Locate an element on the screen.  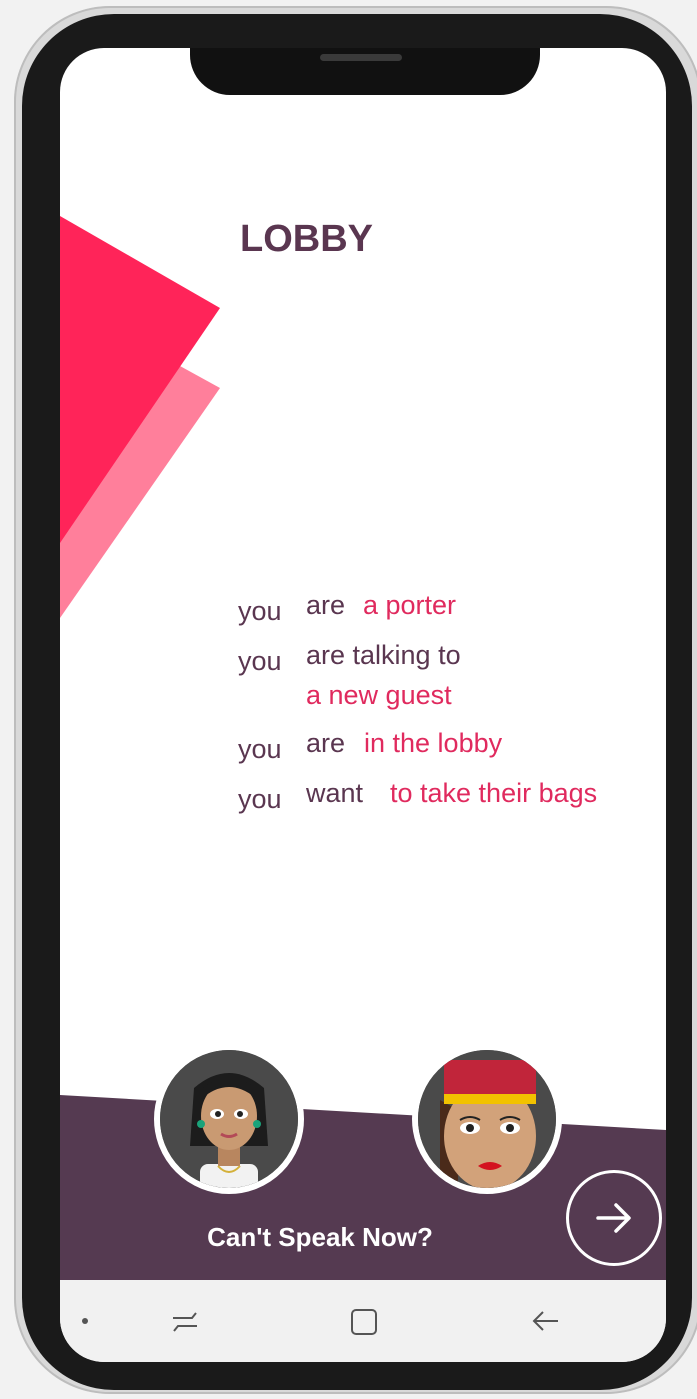
recent-apps-icon is located at coordinates (185, 1321).